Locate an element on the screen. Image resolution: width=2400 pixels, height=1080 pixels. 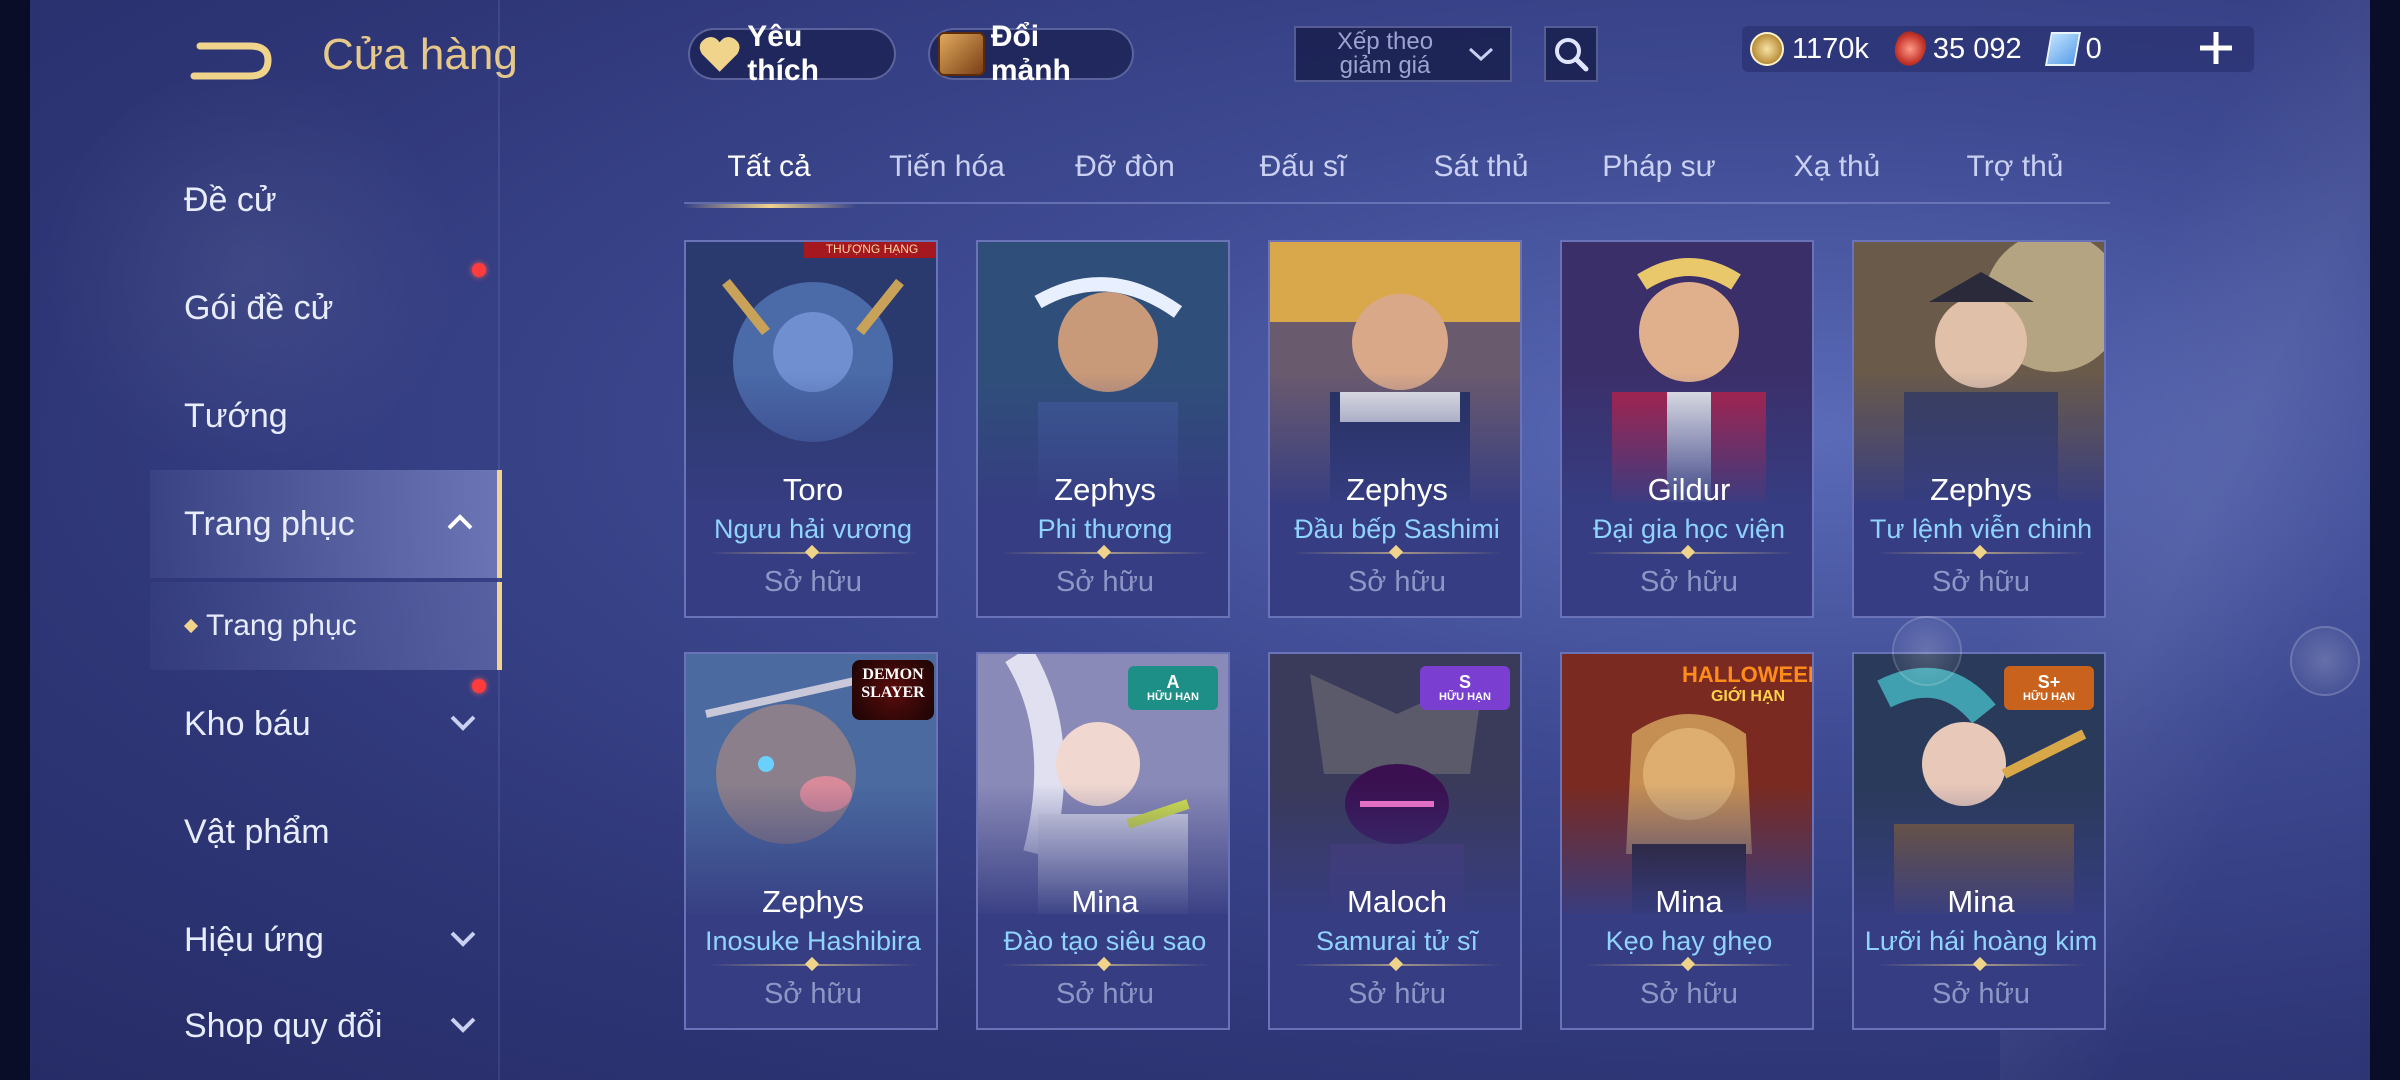
sidebar-item-recommended: Đề cử is located at coordinates (342, 200).